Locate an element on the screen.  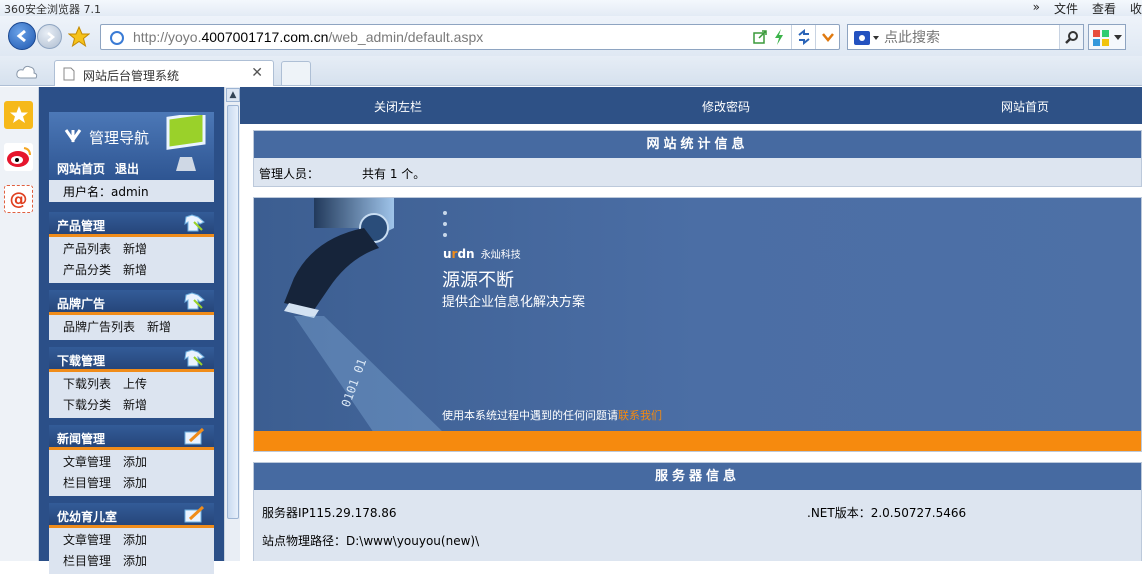
list-item: 下载分类 新增 is located at coordinates (131, 405).